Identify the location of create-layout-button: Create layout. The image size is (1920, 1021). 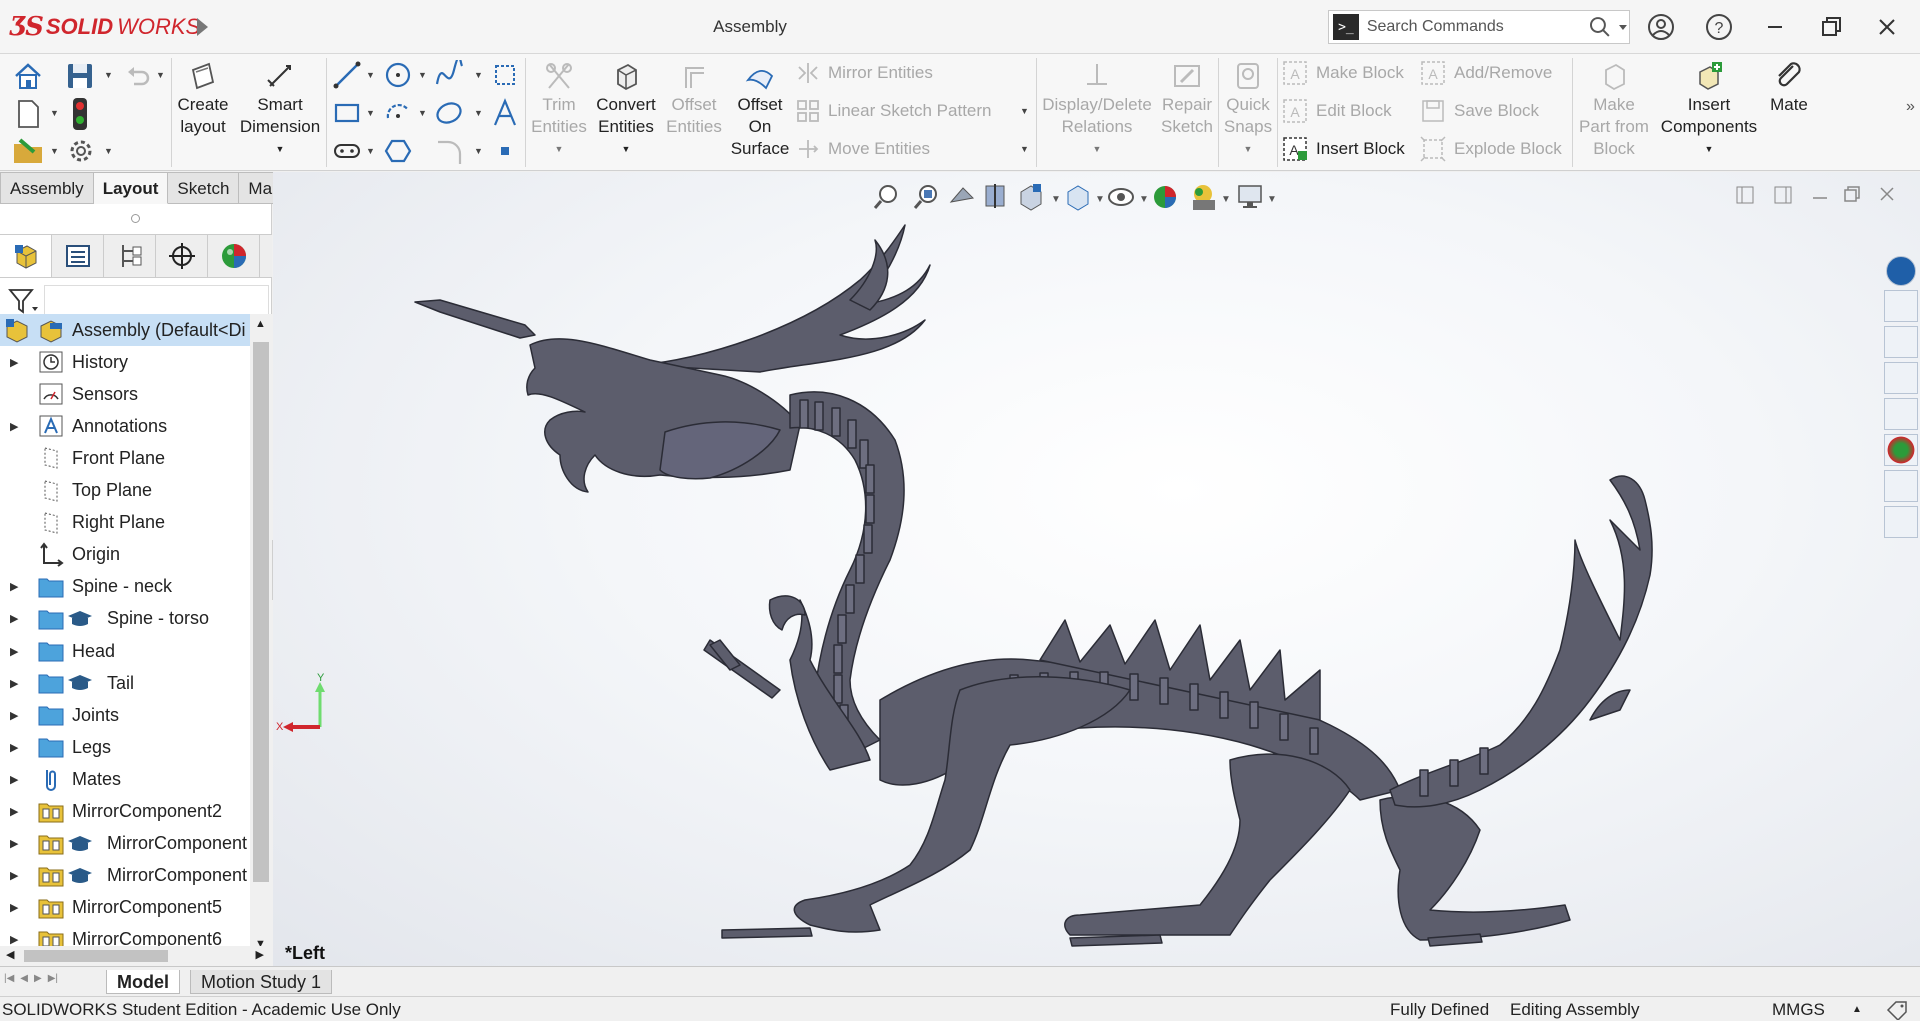
(203, 99).